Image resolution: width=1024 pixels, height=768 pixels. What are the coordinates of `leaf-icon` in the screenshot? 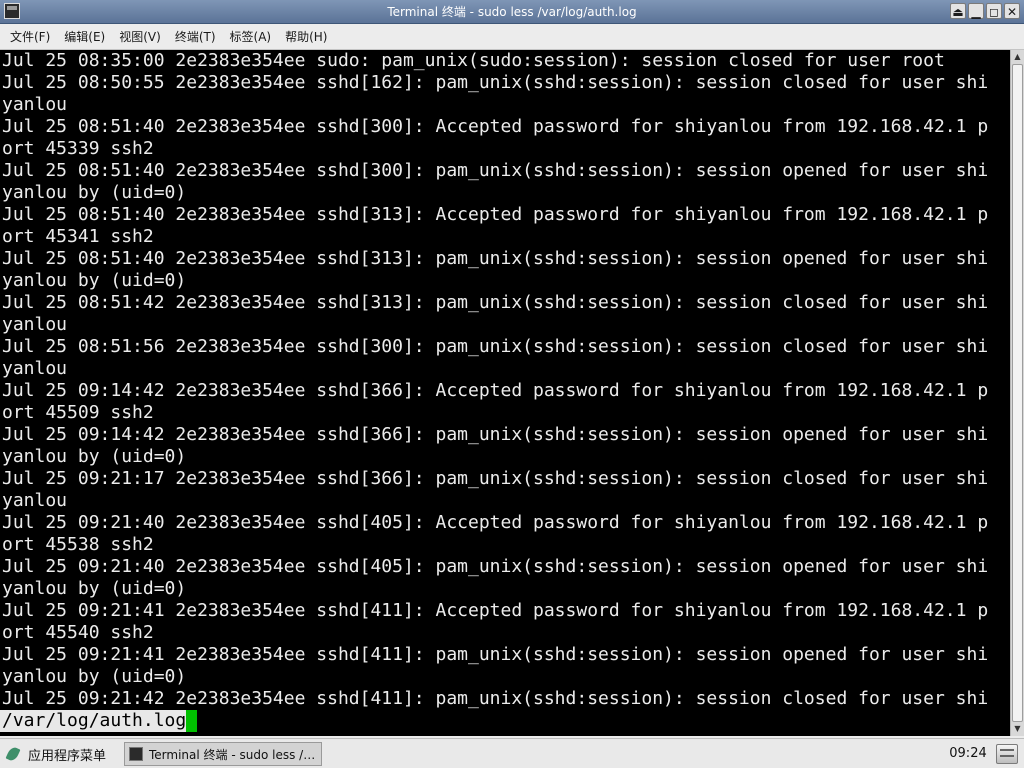 It's located at (14, 754).